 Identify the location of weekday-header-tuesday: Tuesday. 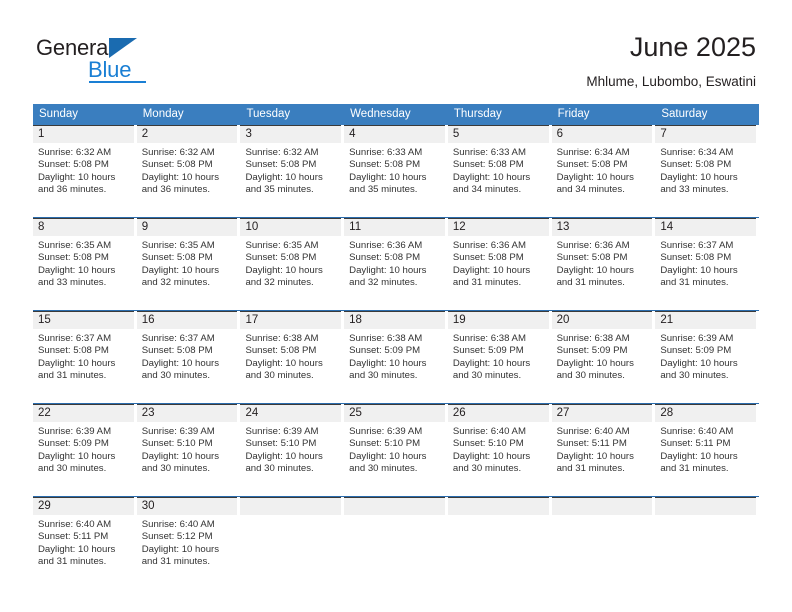
(268, 114).